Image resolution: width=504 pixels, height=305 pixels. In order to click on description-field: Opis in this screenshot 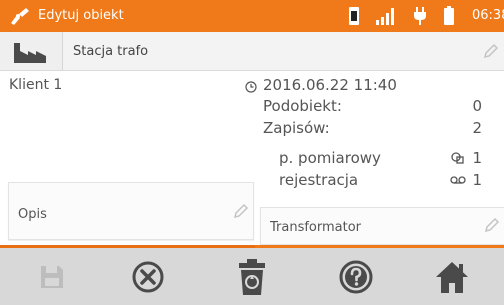, I will do `click(131, 211)`.